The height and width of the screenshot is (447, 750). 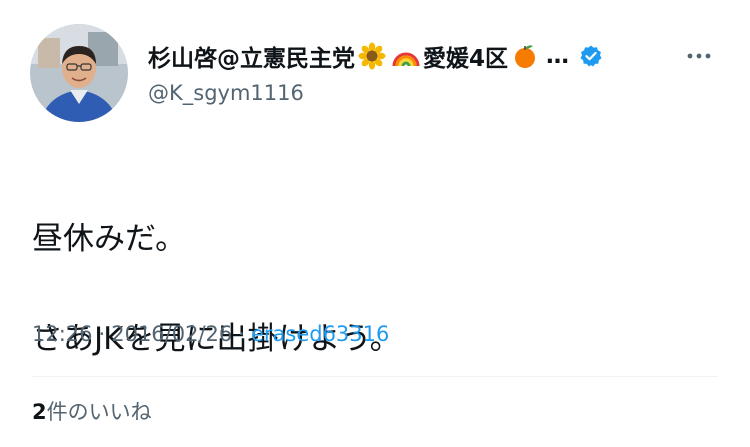 I want to click on tweet-date: 2016/02/26, so click(x=171, y=334).